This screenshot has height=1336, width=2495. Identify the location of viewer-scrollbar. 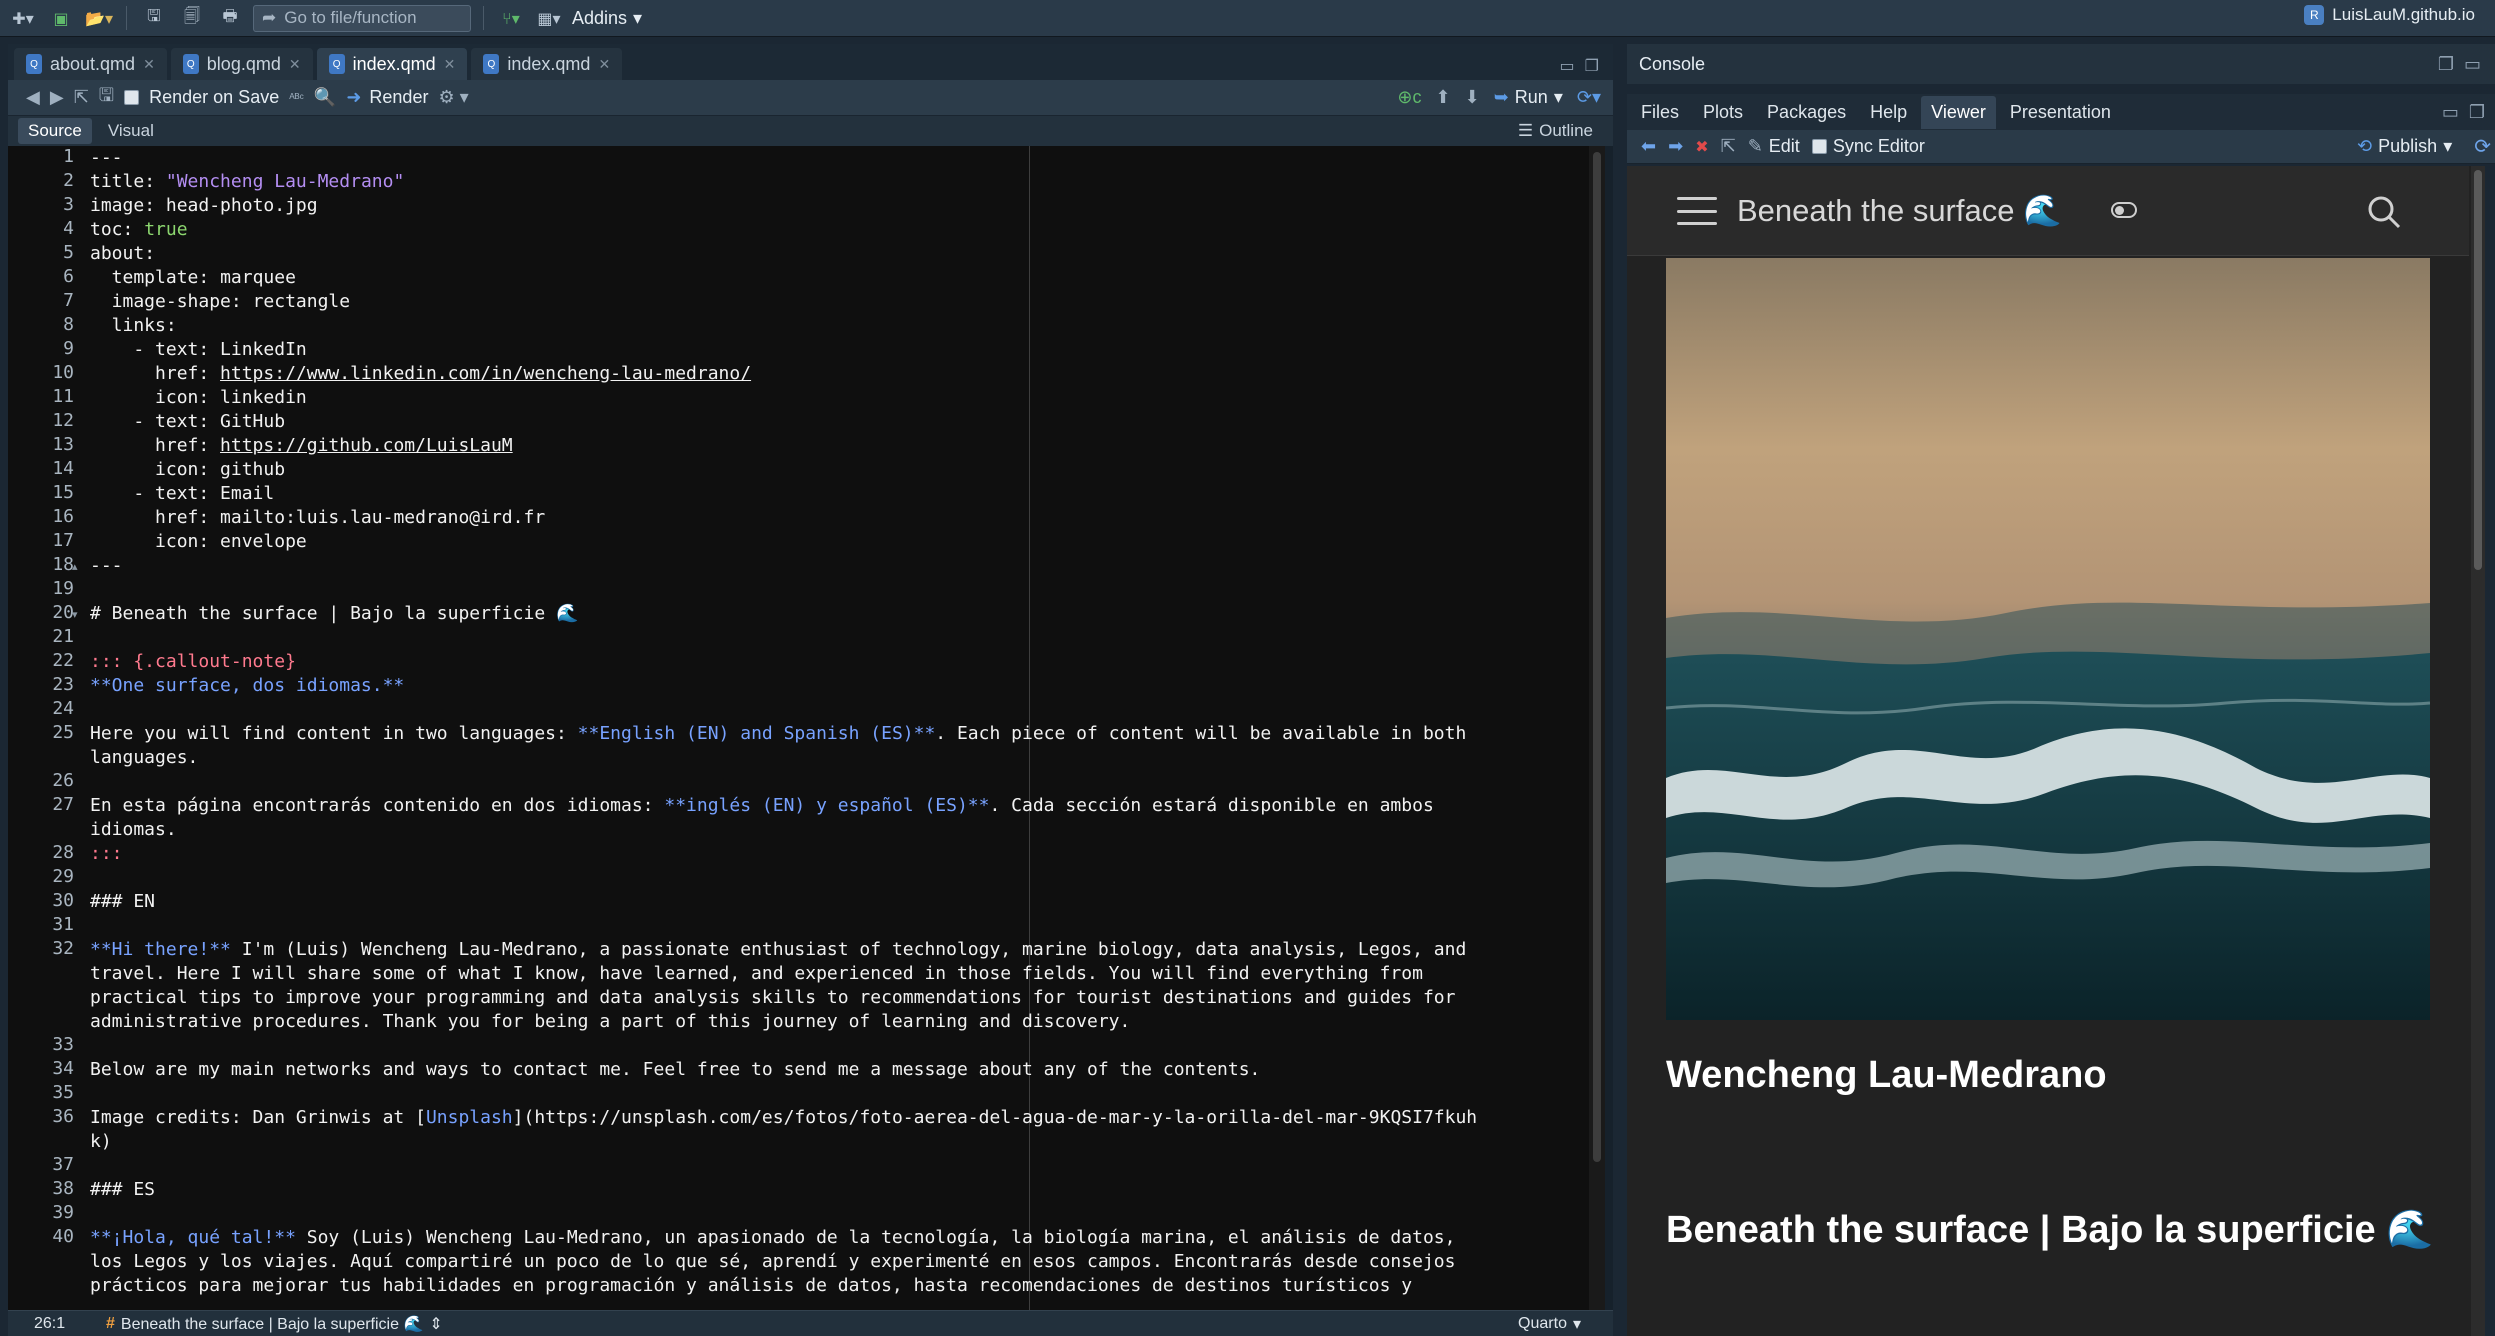
(2478, 751).